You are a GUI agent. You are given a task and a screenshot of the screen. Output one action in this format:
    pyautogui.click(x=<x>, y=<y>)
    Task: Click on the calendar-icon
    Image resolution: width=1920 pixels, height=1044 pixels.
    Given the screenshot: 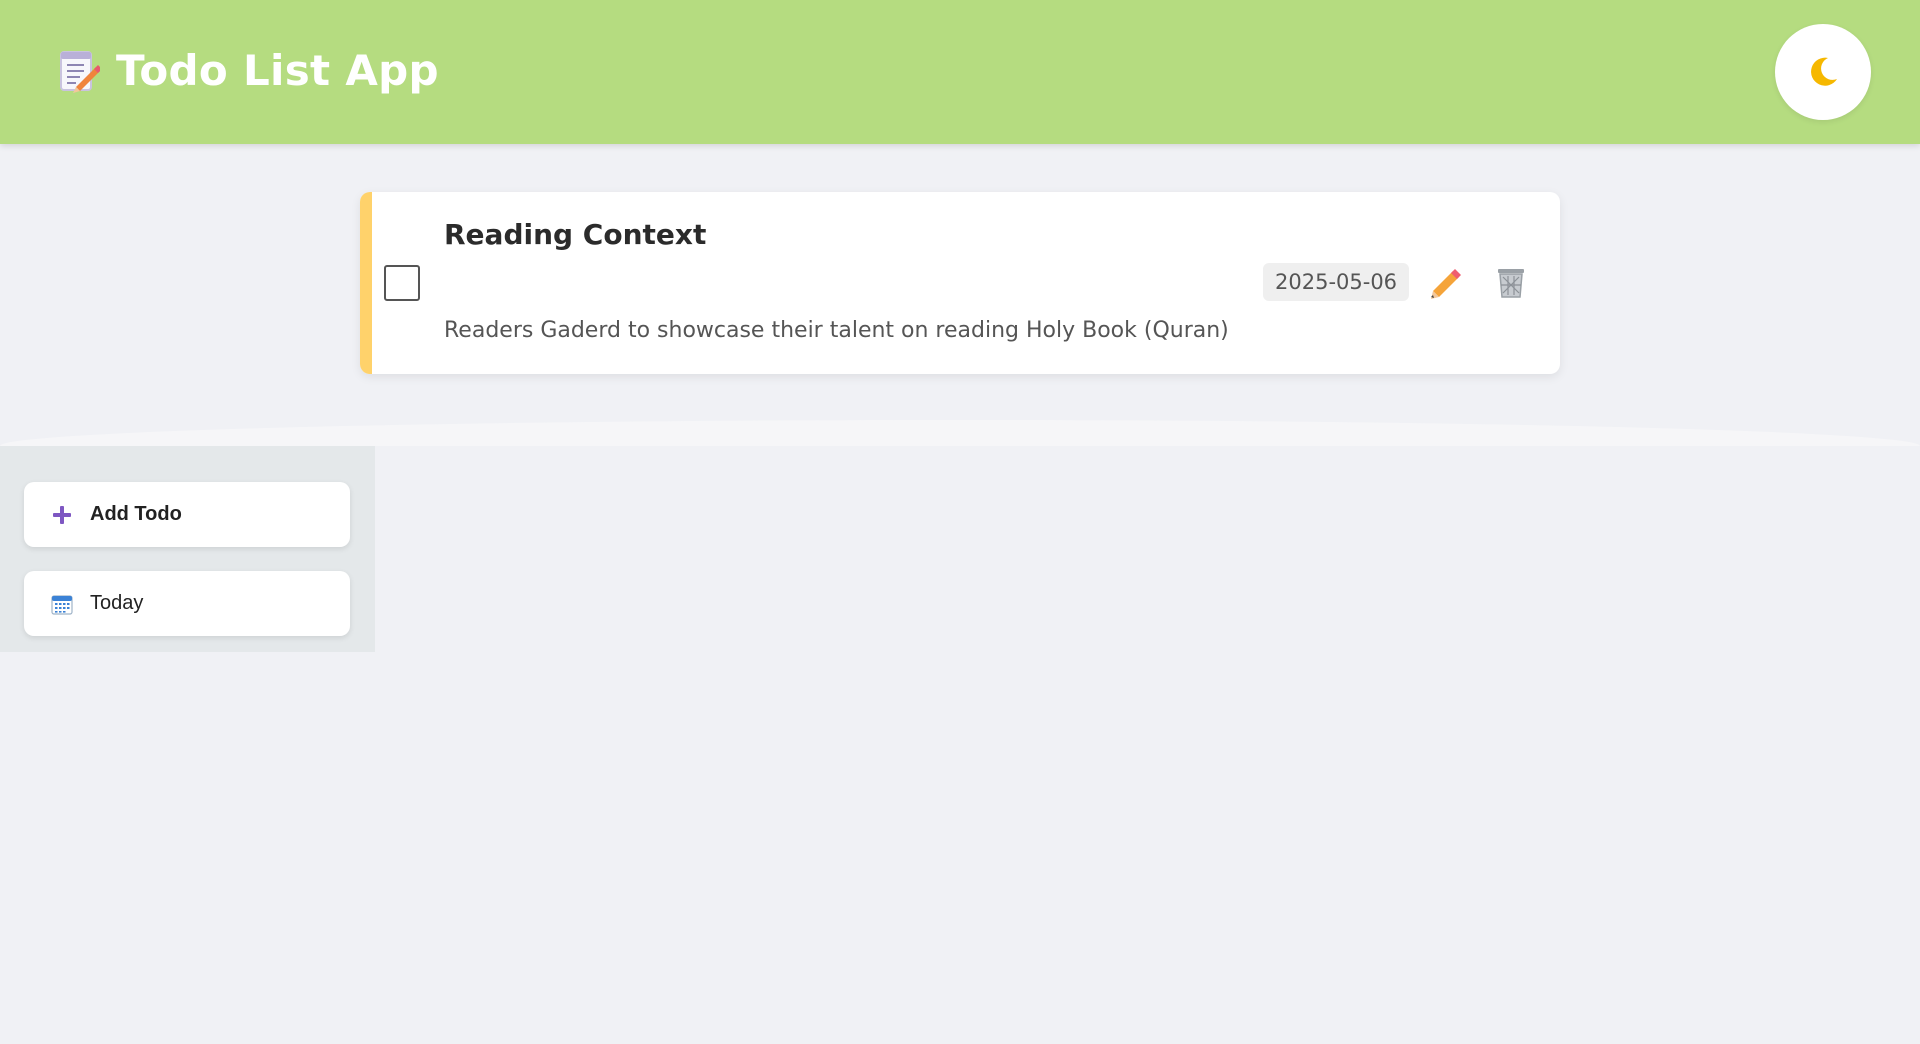 What is the action you would take?
    pyautogui.click(x=62, y=604)
    